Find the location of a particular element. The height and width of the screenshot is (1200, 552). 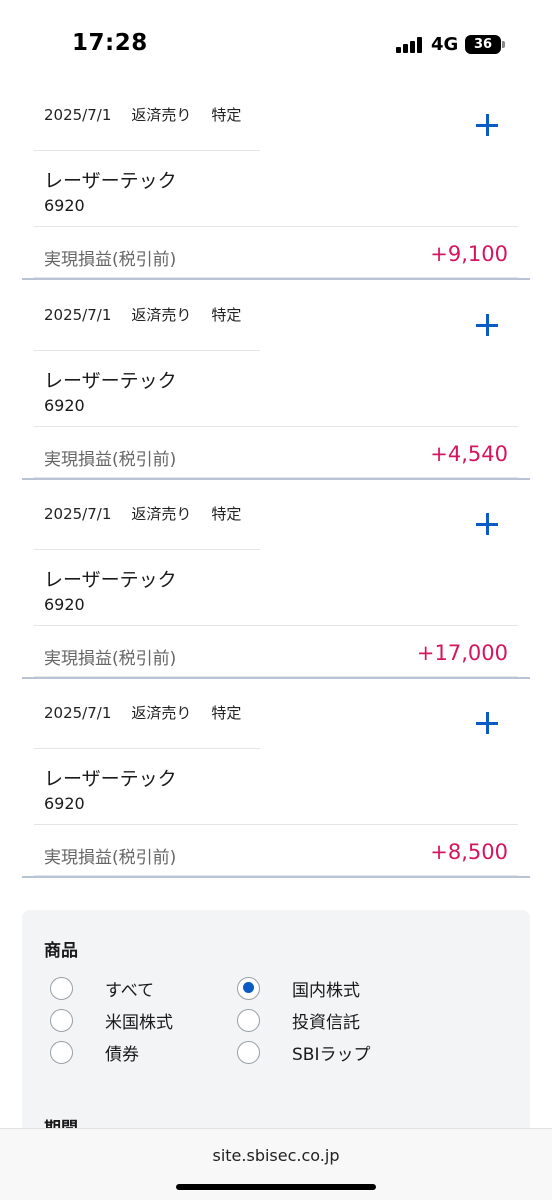

radio-option-domestic-stock: 国内株式 is located at coordinates (298, 988).